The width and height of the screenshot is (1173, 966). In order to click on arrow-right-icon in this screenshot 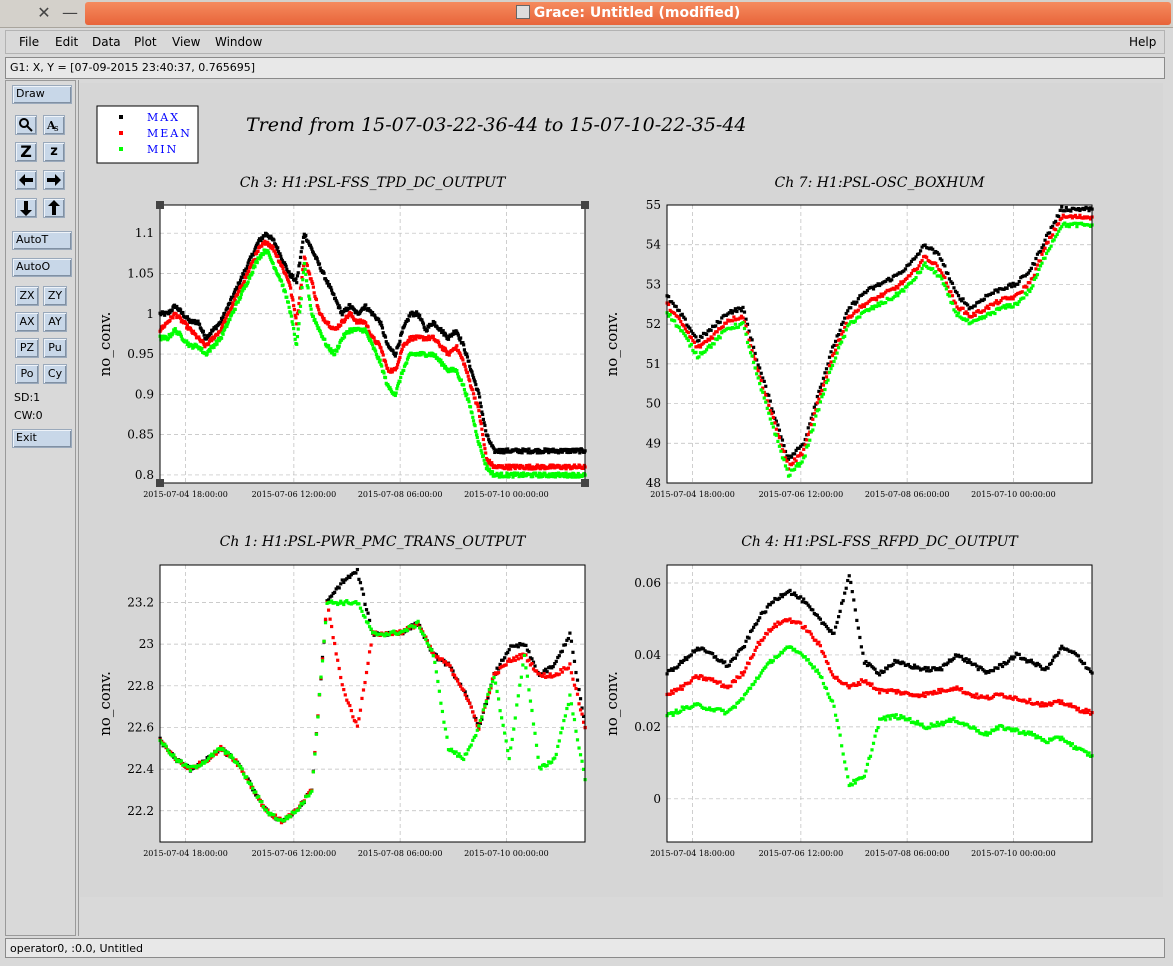, I will do `click(54, 180)`.